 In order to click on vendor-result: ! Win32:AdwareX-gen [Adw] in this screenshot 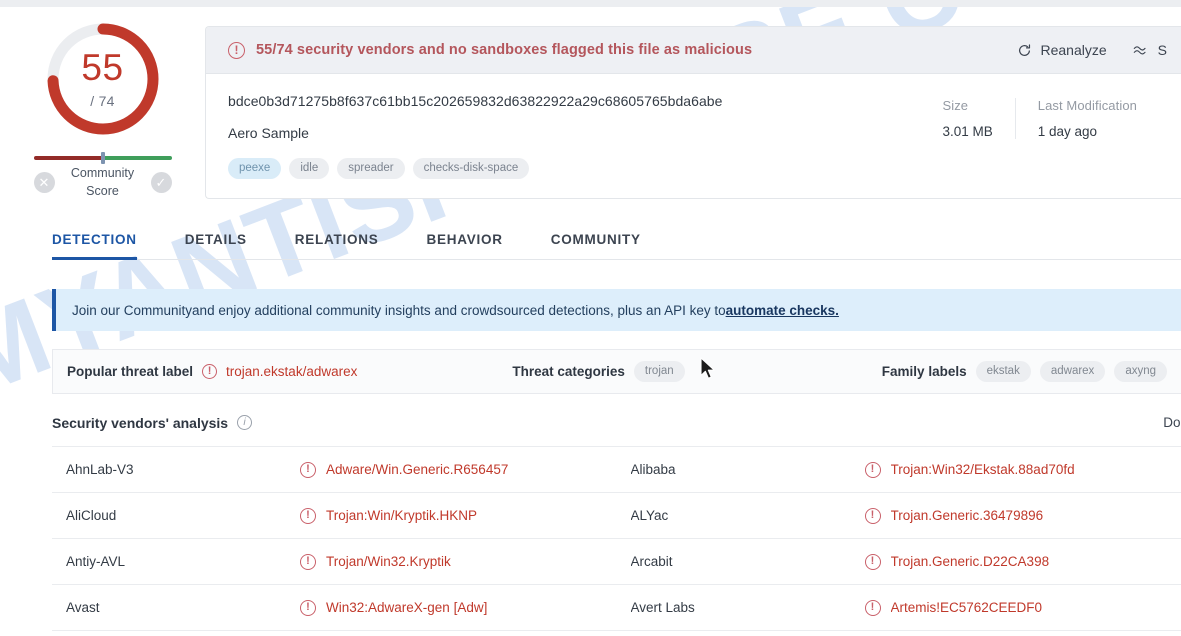, I will do `click(393, 607)`.